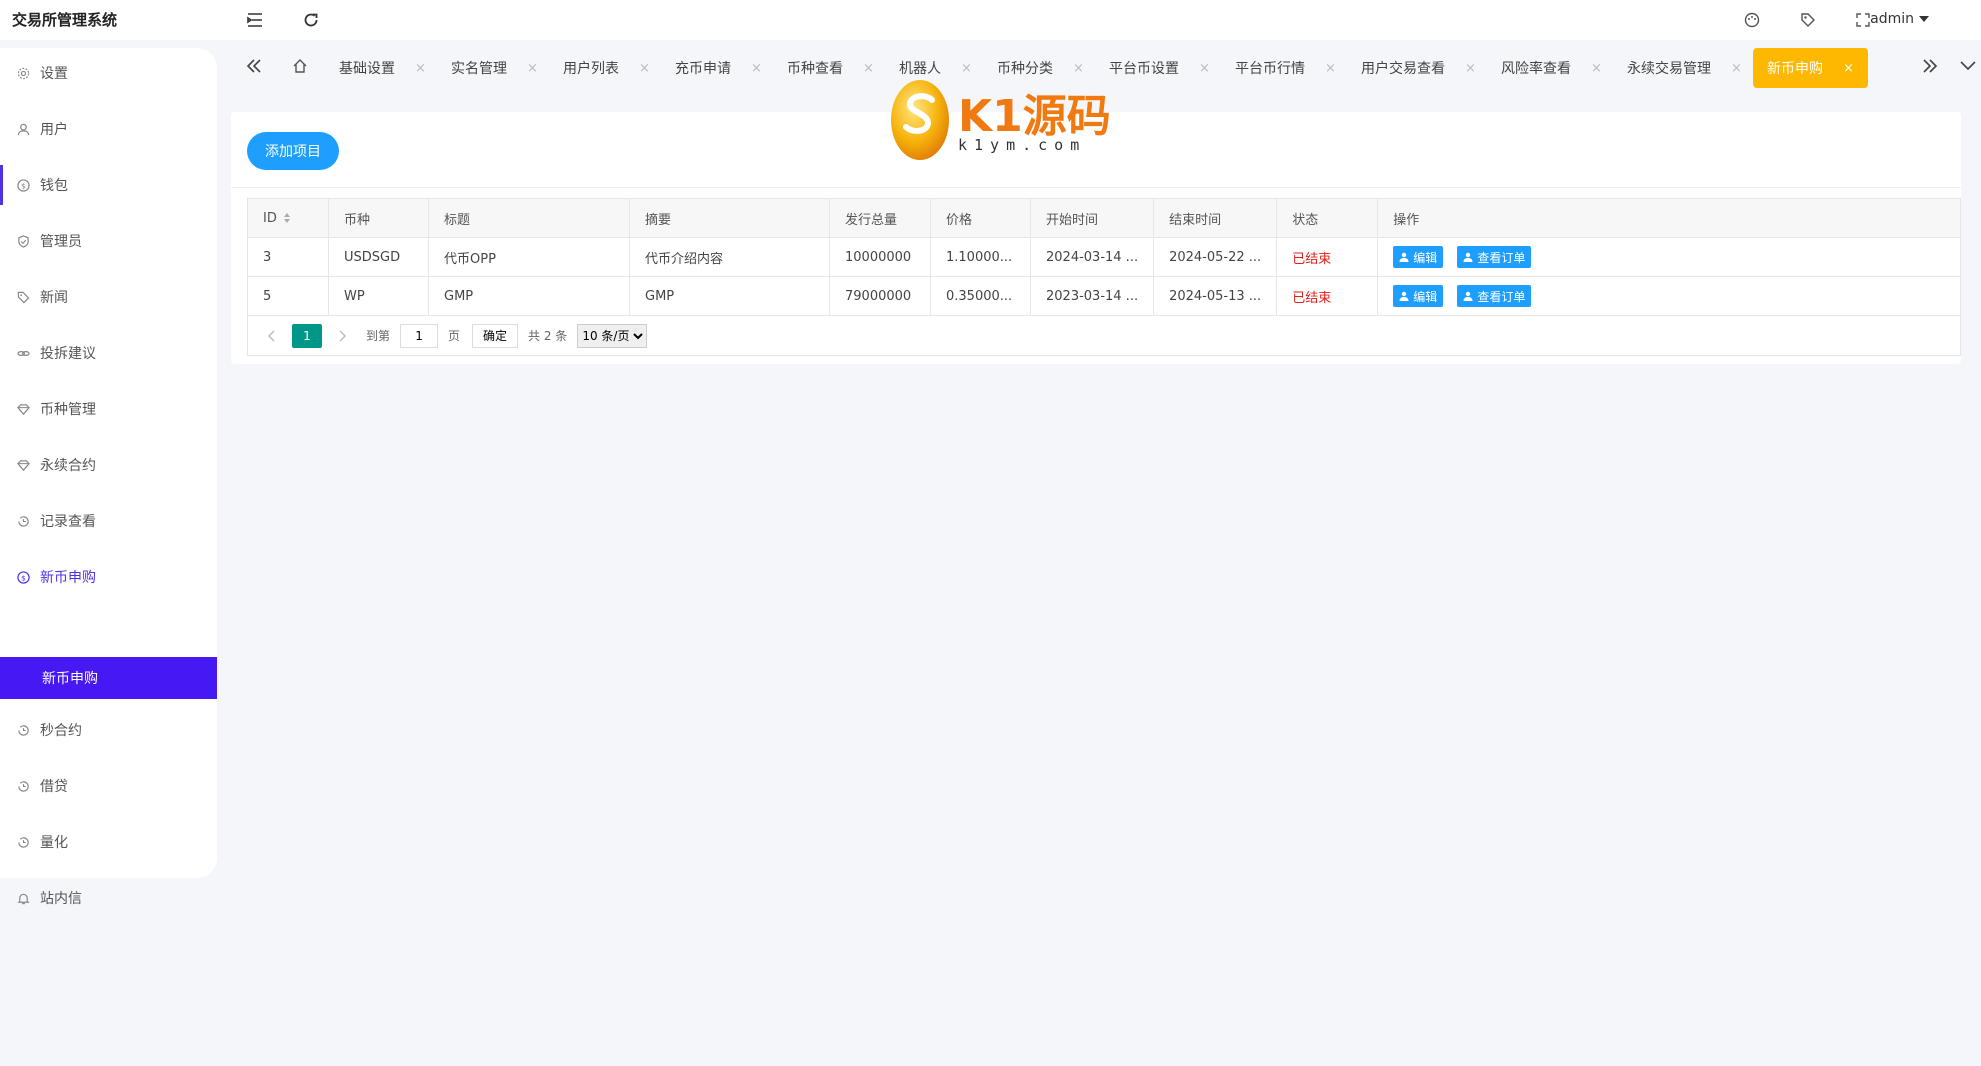  Describe the element at coordinates (1403, 69) in the screenshot. I see `tab-label: 用户交易查看` at that location.